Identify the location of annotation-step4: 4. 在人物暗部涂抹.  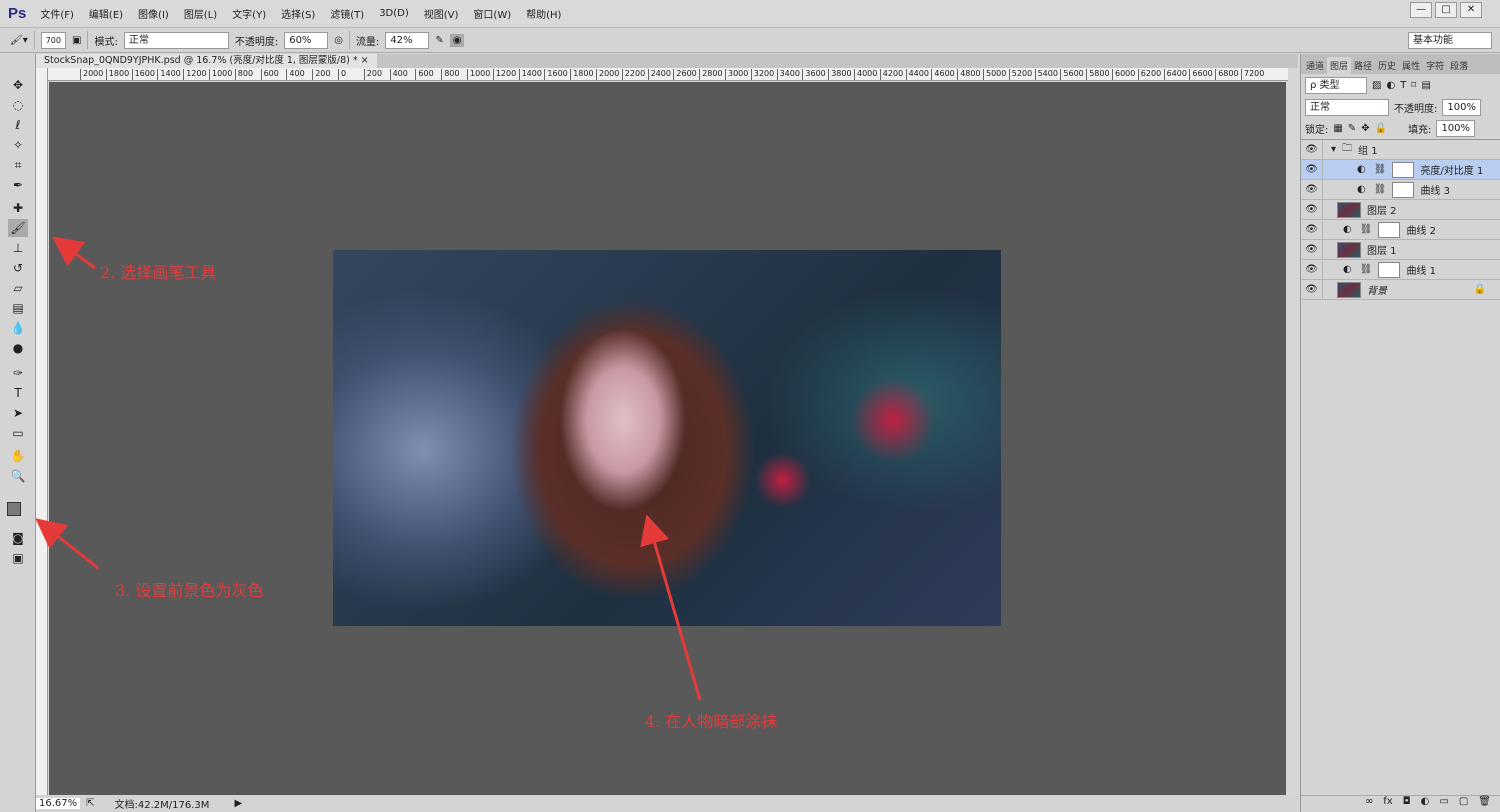
(711, 721).